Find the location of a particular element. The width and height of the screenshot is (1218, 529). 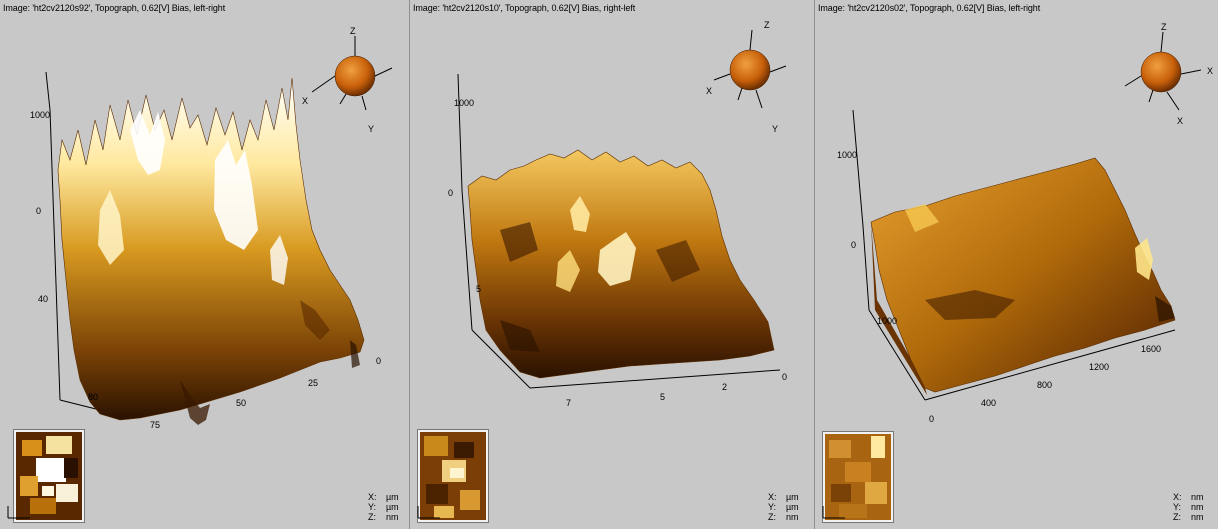

x-tick: 75 is located at coordinates (155, 425).